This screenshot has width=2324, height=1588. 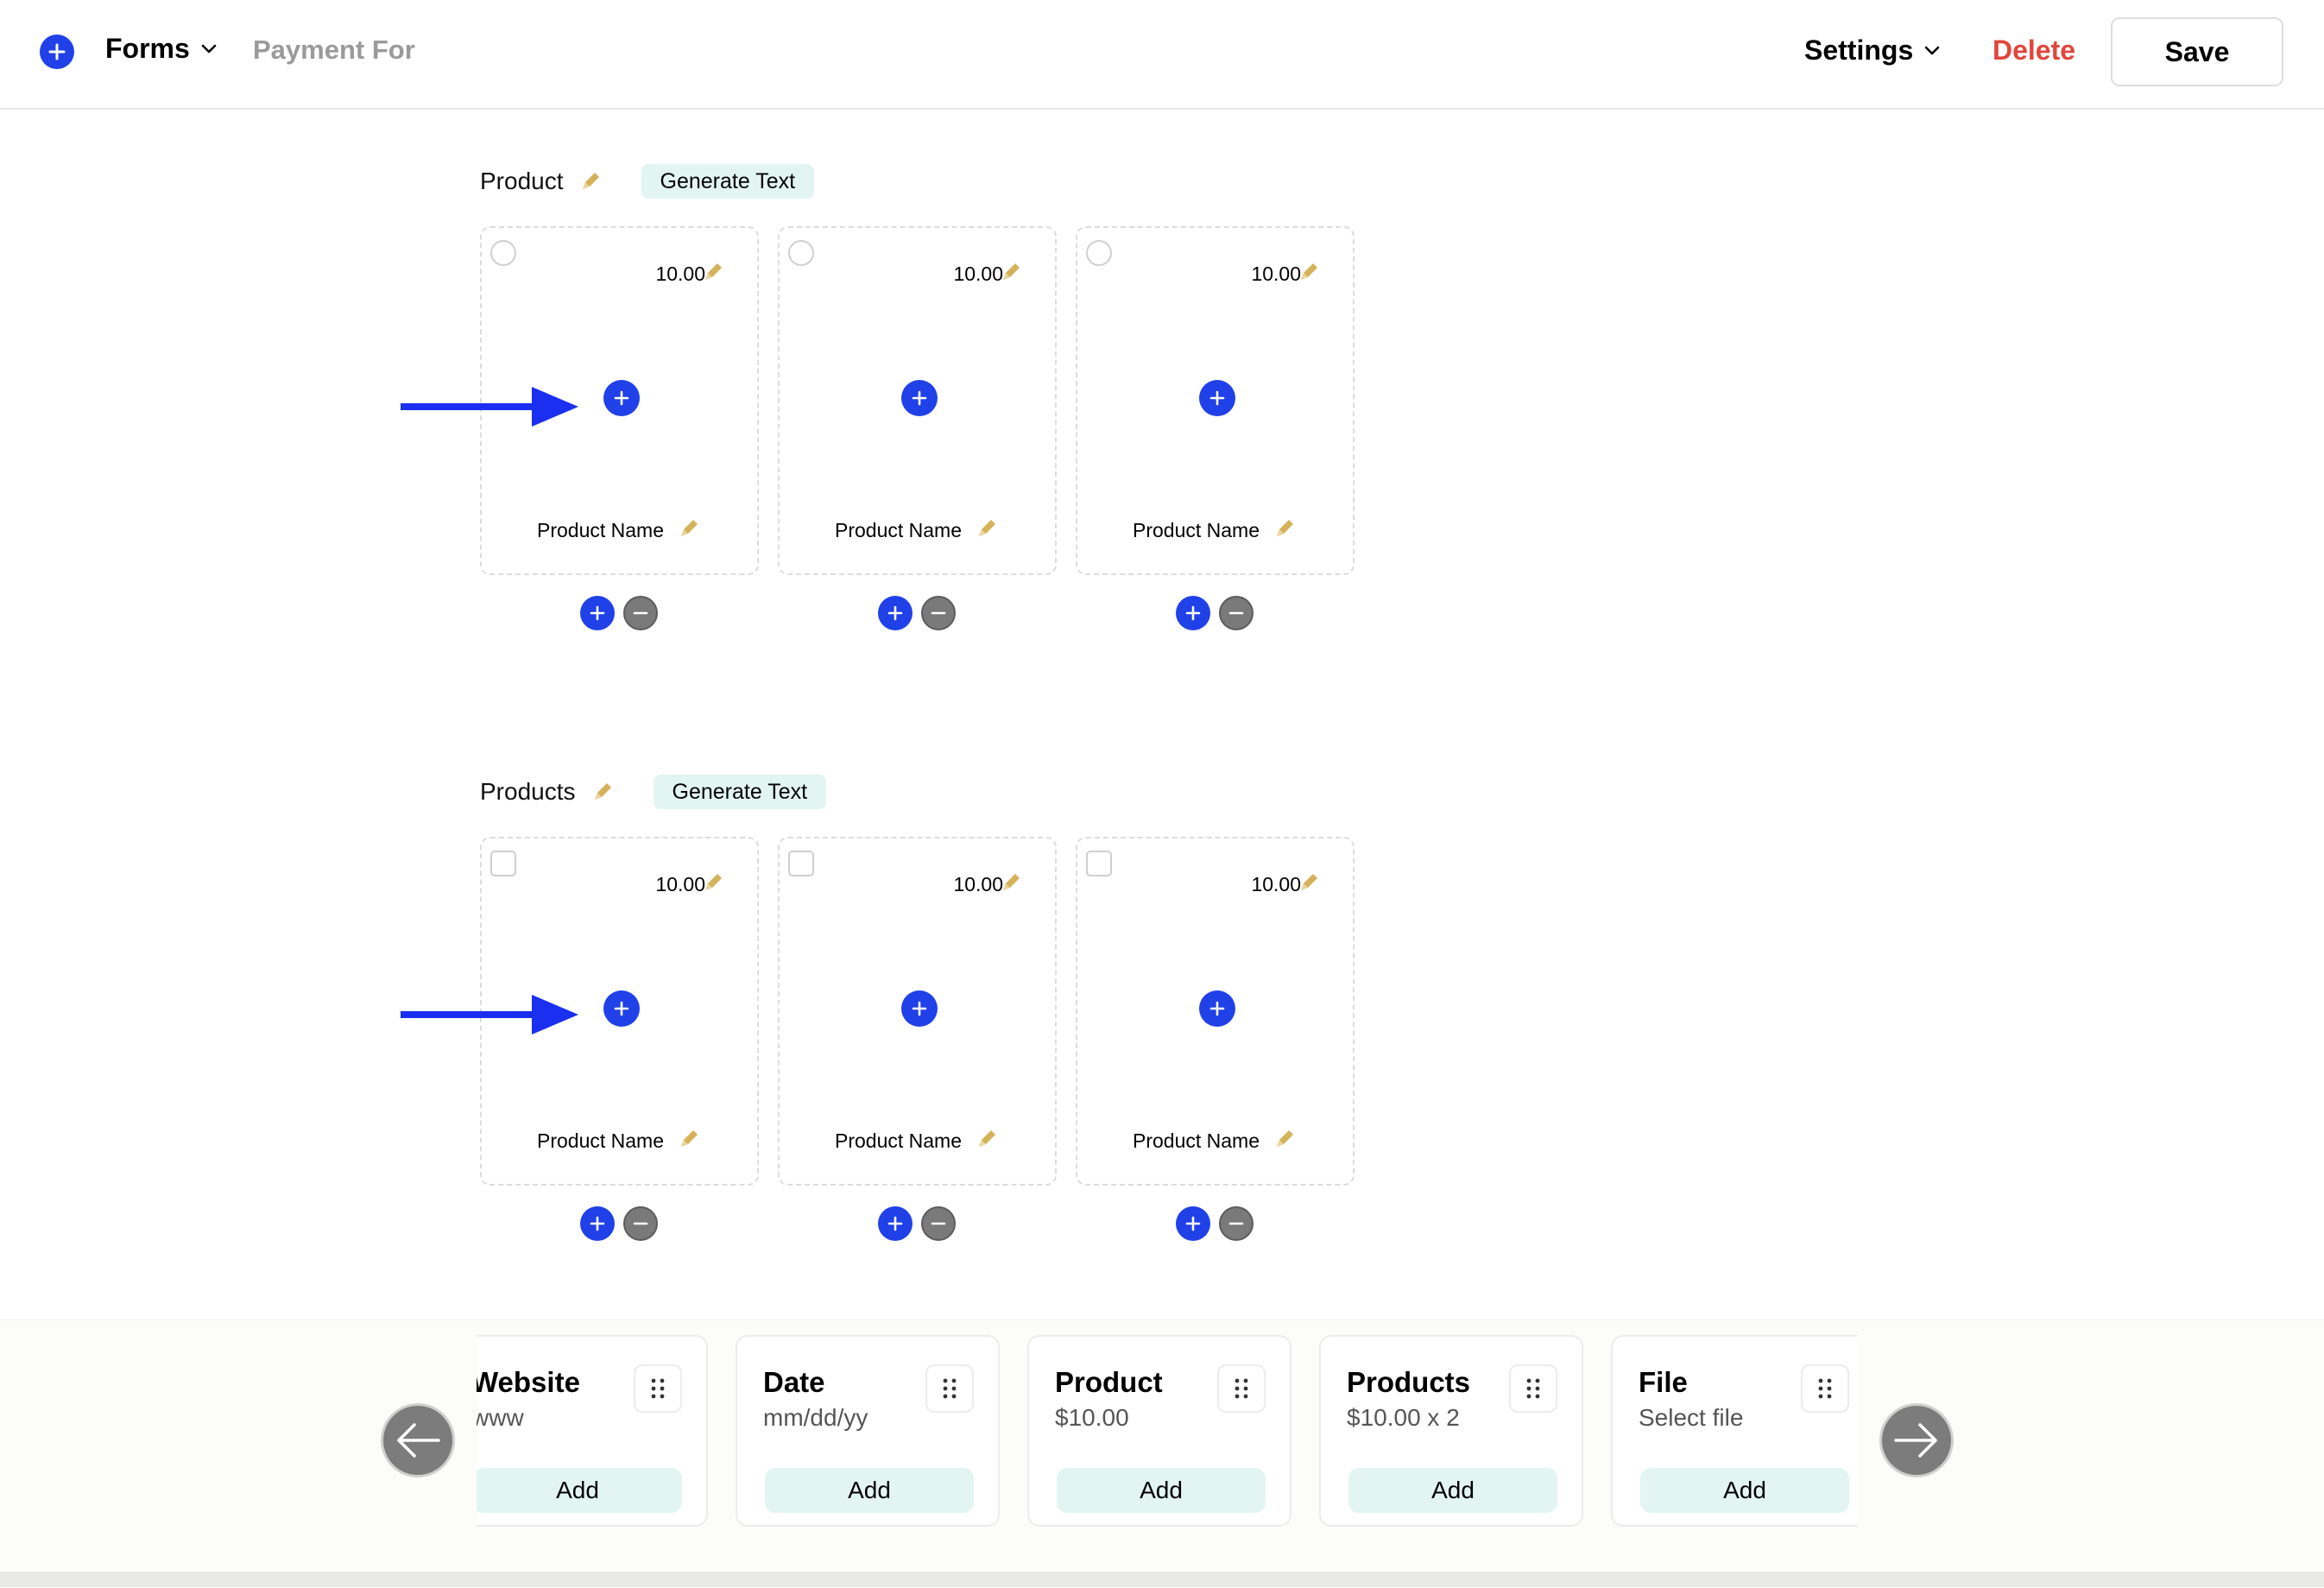 I want to click on field-card-products: Products $10.00 x 2 Add, so click(x=1451, y=1431).